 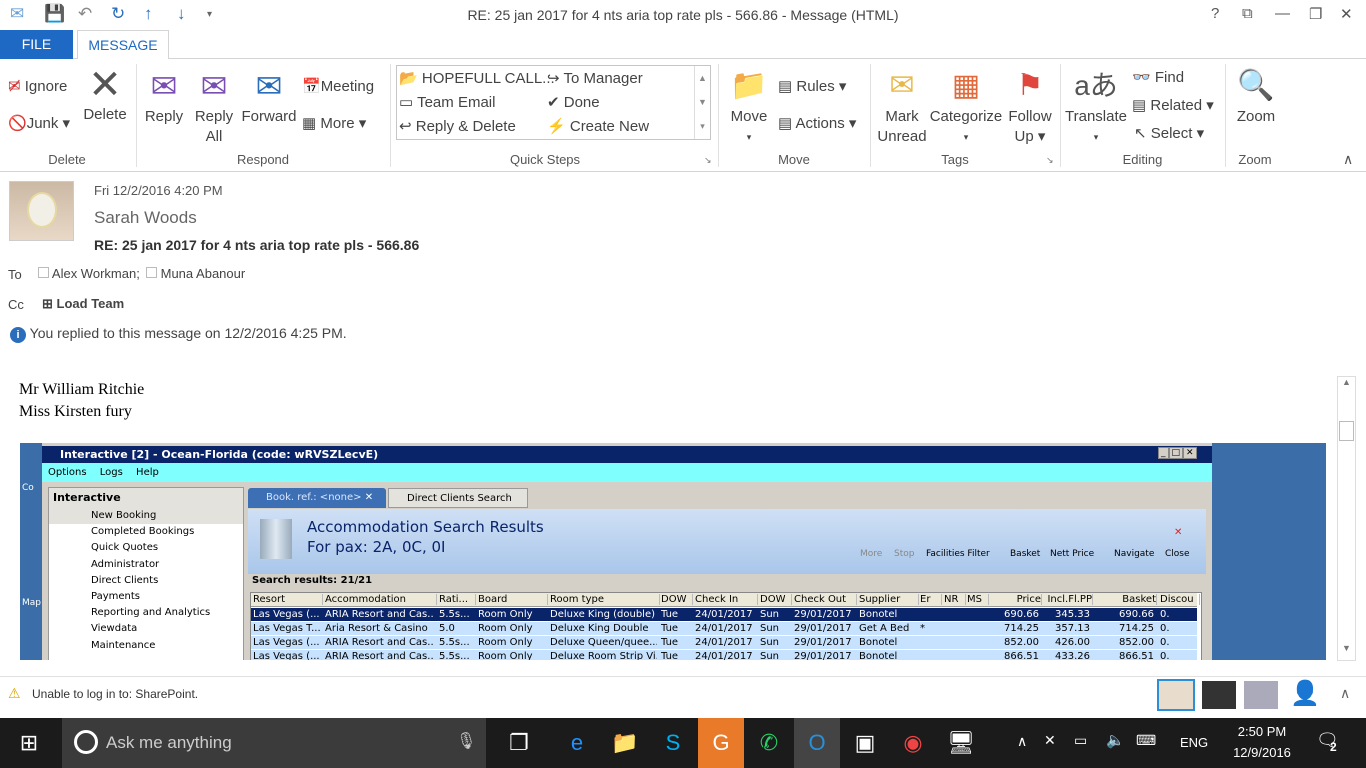 What do you see at coordinates (123, 45) in the screenshot?
I see `tab-message: MESSAGE` at bounding box center [123, 45].